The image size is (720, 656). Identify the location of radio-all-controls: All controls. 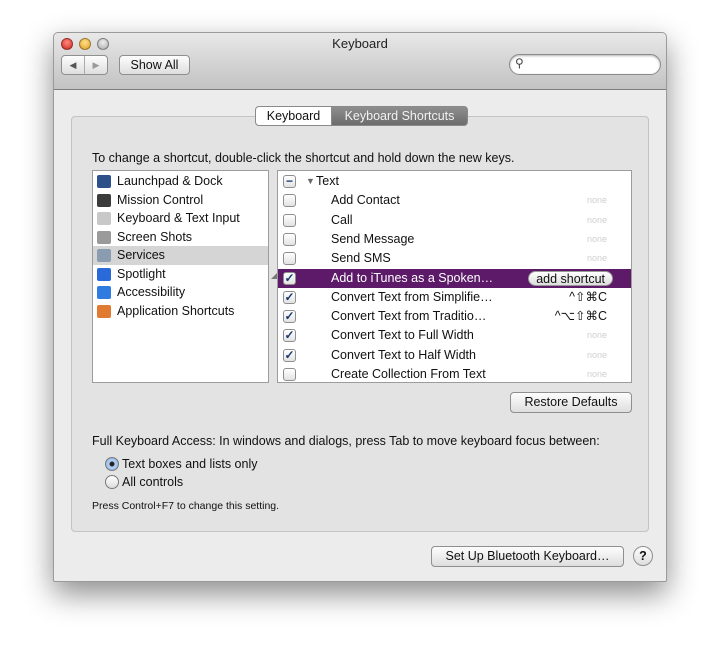
(144, 482).